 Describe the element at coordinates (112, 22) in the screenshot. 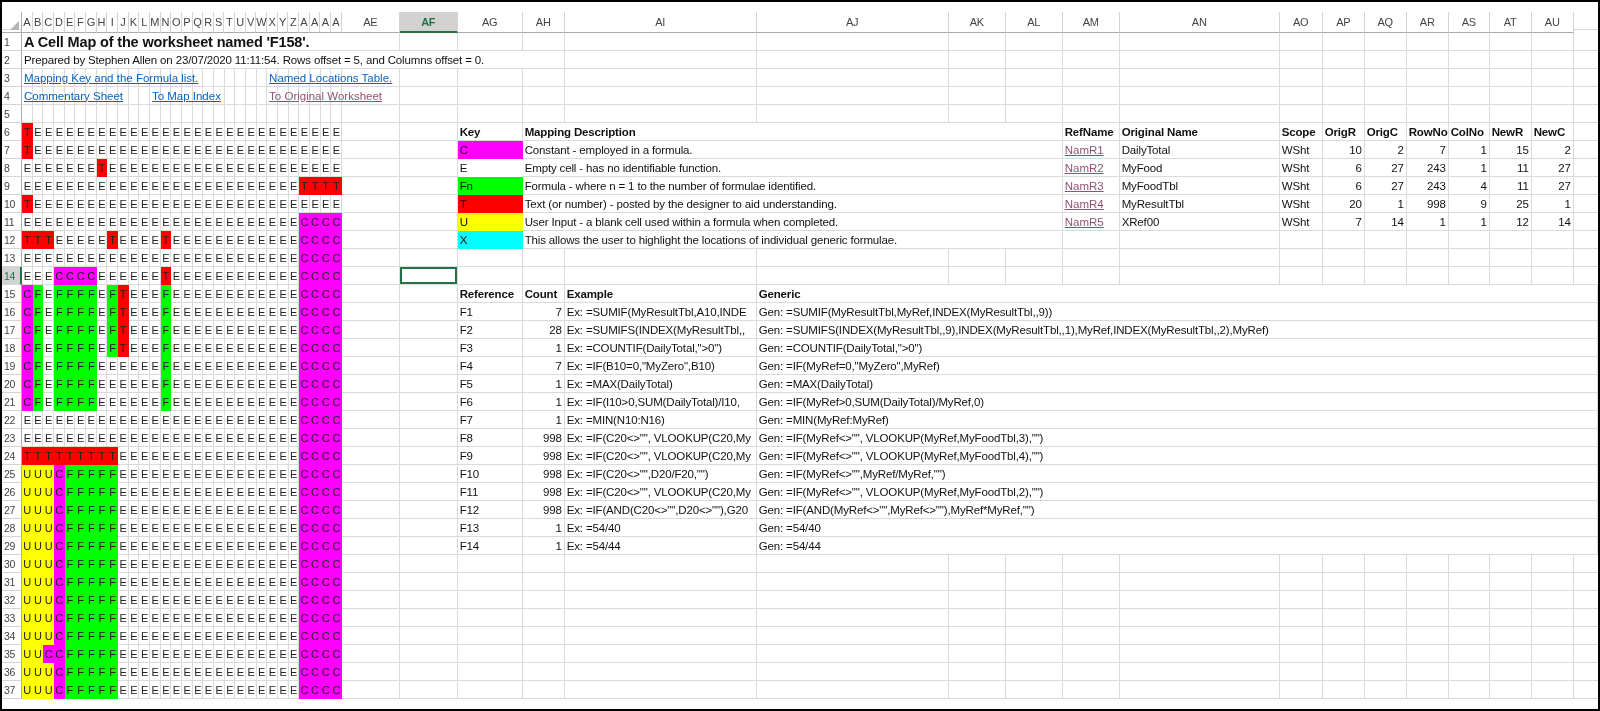

I see `column-label: I` at that location.